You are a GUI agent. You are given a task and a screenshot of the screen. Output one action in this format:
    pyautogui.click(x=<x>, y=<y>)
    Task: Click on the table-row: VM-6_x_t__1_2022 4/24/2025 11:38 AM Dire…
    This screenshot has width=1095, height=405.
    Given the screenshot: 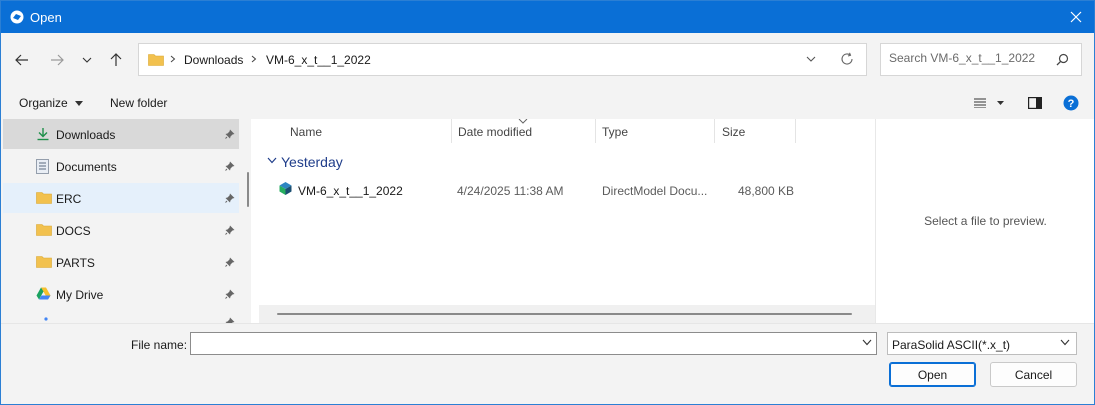 What is the action you would take?
    pyautogui.click(x=547, y=190)
    